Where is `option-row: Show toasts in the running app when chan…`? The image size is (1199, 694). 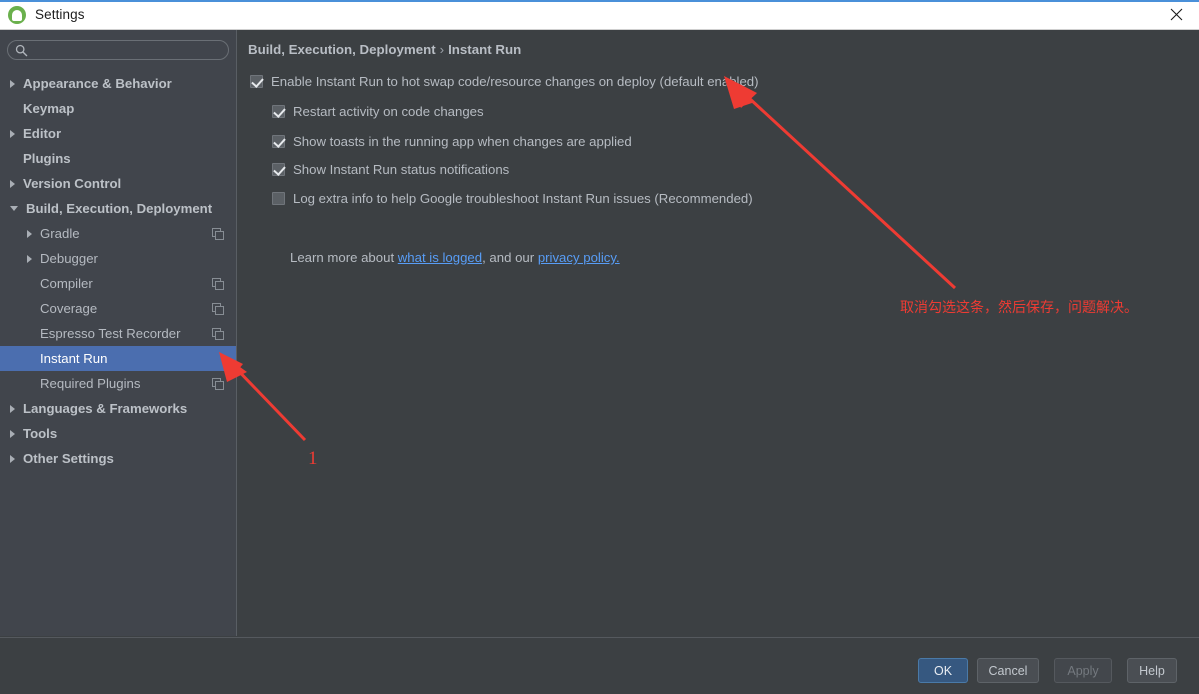
option-row: Show toasts in the running app when chan… is located at coordinates (452, 141).